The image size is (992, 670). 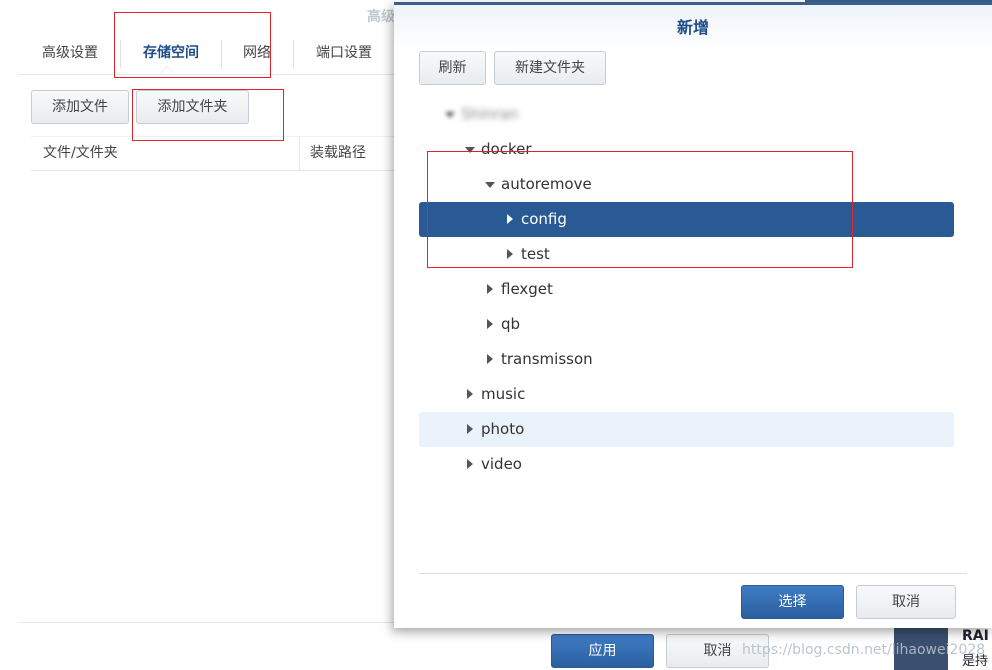 What do you see at coordinates (450, 115) in the screenshot?
I see `expand-down-arrow-icon` at bounding box center [450, 115].